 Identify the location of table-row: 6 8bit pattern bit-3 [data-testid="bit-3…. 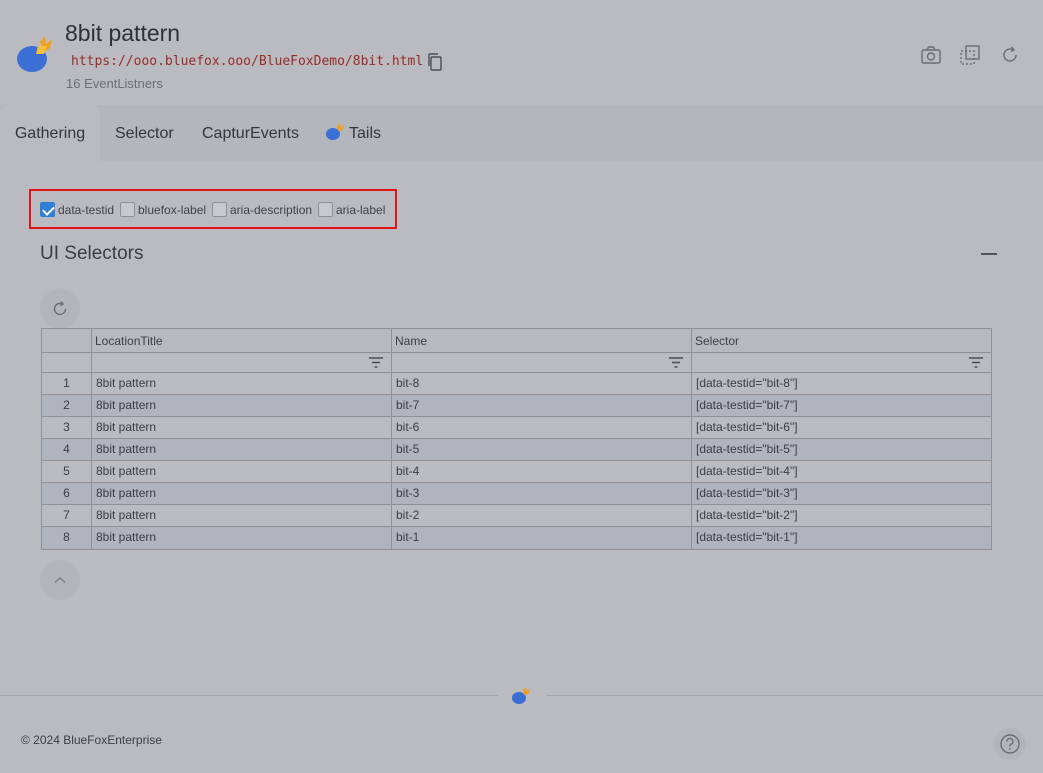
(516, 494).